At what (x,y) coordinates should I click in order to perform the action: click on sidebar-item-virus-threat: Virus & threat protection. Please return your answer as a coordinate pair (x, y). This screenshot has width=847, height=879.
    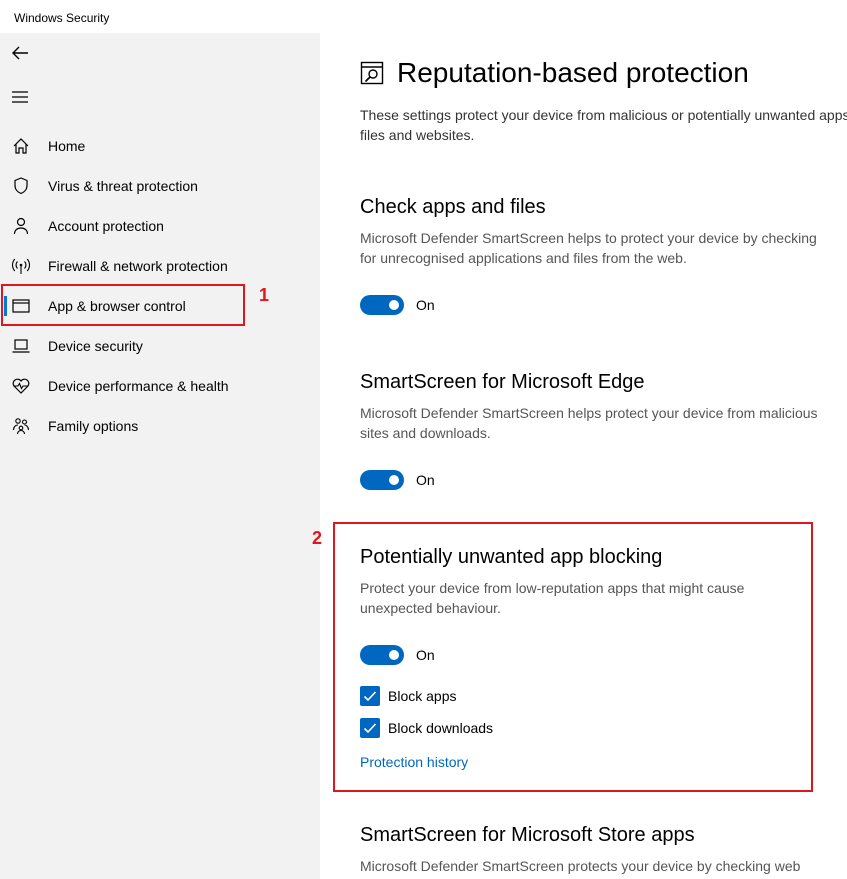
    Looking at the image, I should click on (160, 186).